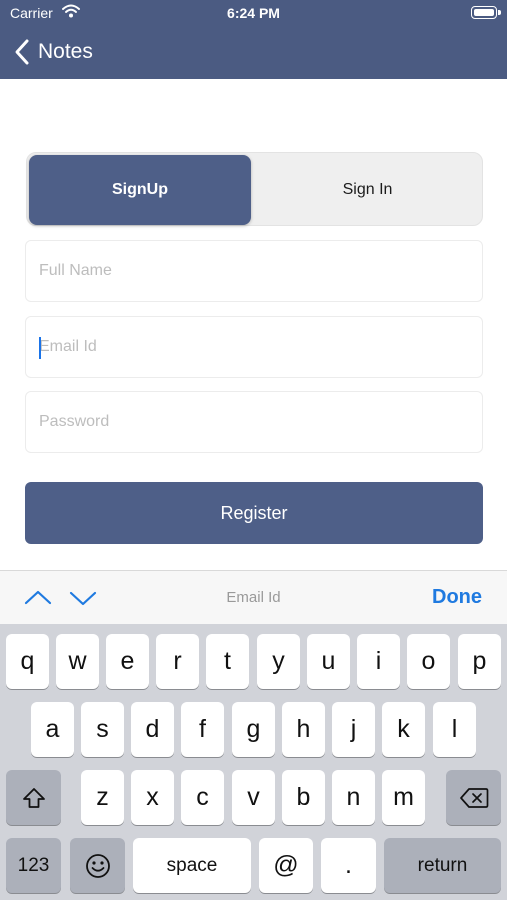 Image resolution: width=507 pixels, height=900 pixels. I want to click on email-field-container, so click(254, 347).